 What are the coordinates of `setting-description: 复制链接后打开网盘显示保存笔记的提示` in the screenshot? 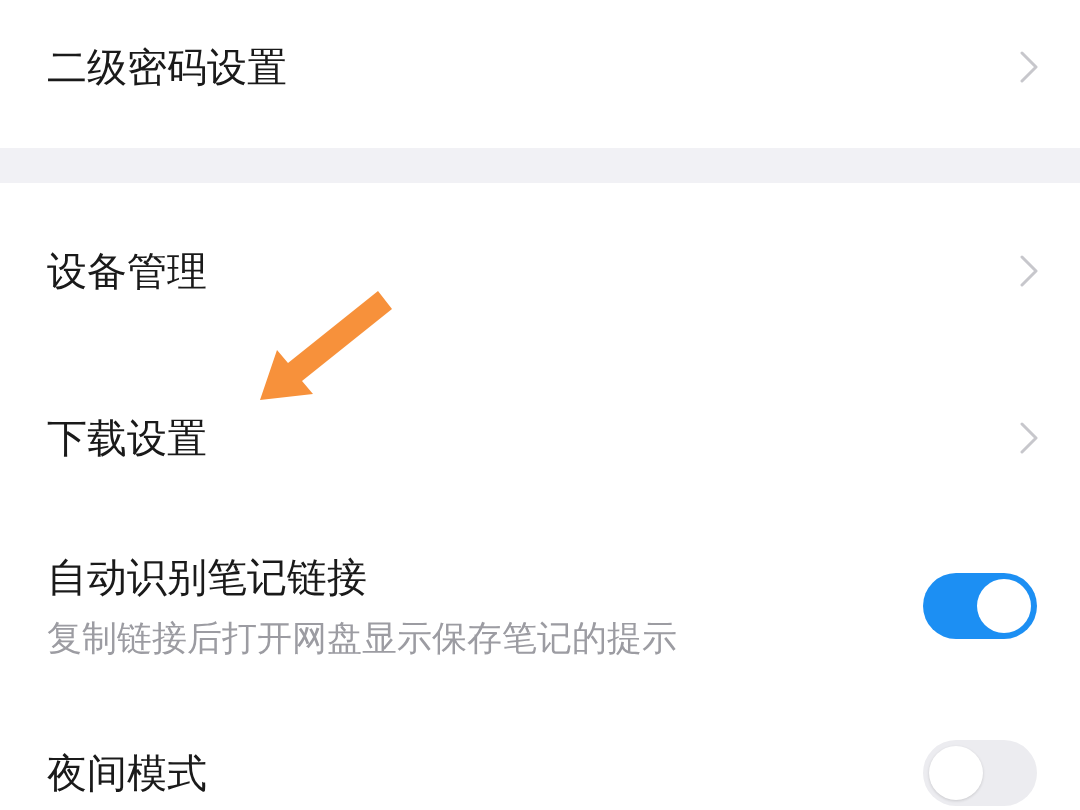 It's located at (362, 638).